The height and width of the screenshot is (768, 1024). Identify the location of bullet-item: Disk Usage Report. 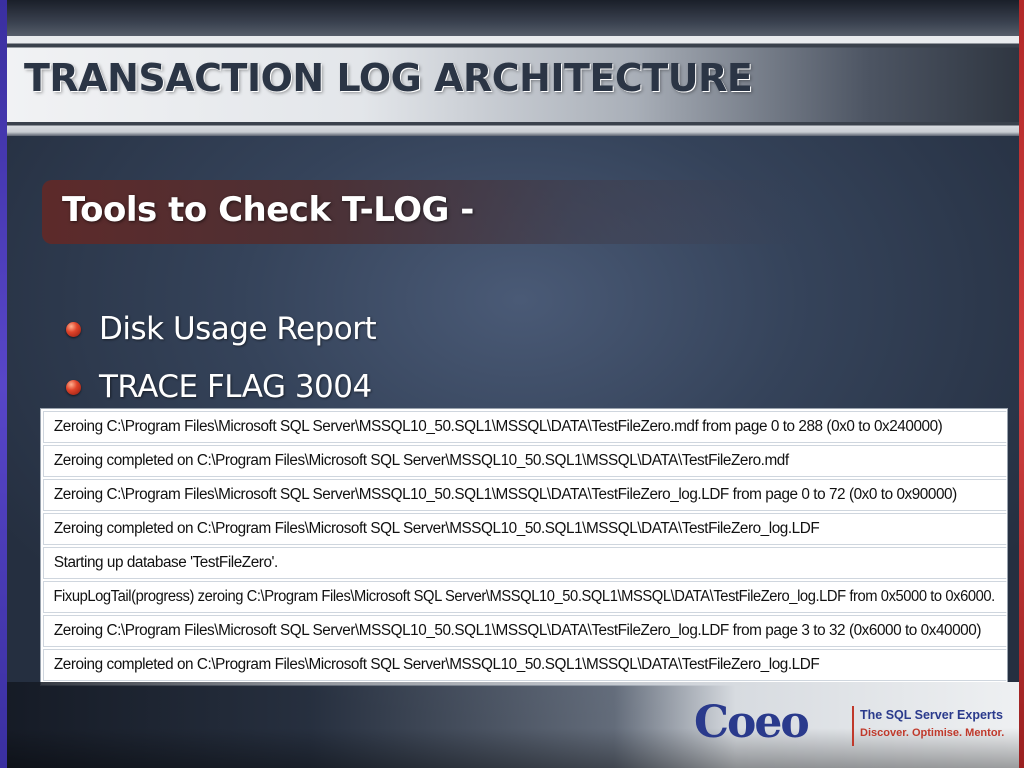
(221, 329).